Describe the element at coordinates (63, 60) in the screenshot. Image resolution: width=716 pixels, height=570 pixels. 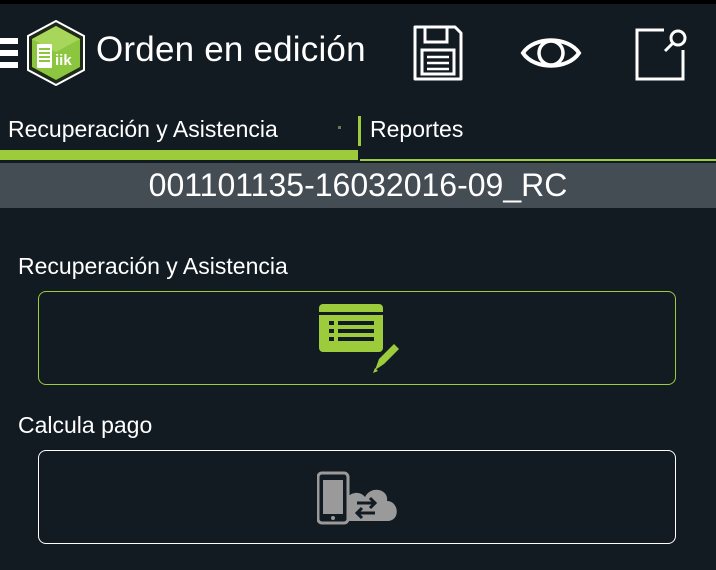
I see `logo-text: iik` at that location.